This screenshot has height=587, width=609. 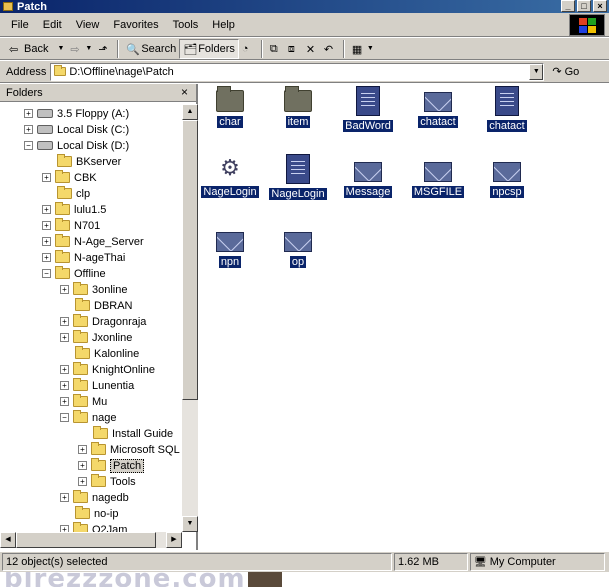 I want to click on tree-horizontal-scrollbar: ◀ ▶, so click(x=91, y=540).